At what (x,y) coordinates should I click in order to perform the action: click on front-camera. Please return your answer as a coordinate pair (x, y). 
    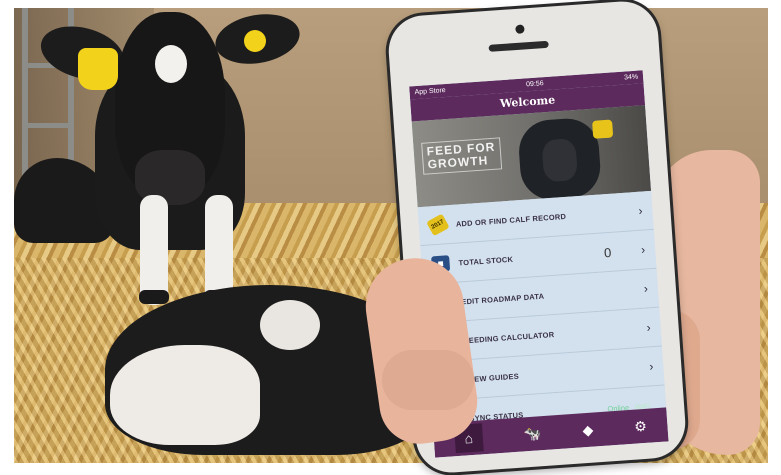
    Looking at the image, I should click on (520, 29).